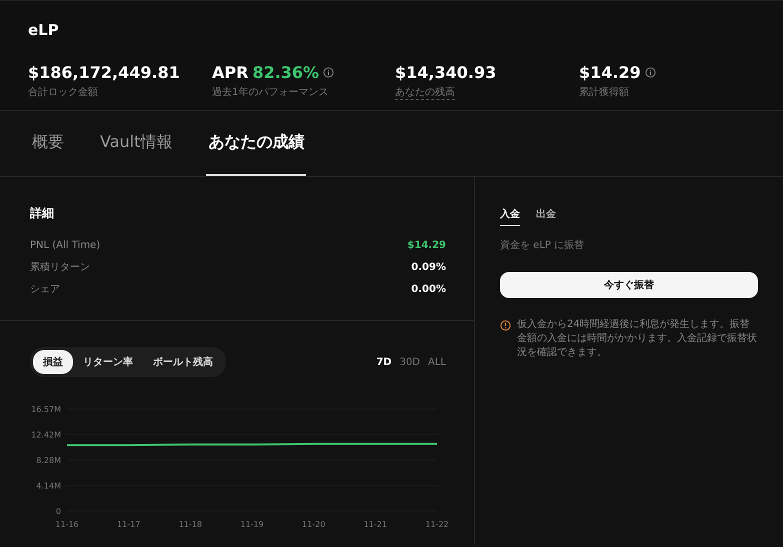 The width and height of the screenshot is (783, 547). Describe the element at coordinates (65, 245) in the screenshot. I see `detail-label: PNL (All Time)` at that location.